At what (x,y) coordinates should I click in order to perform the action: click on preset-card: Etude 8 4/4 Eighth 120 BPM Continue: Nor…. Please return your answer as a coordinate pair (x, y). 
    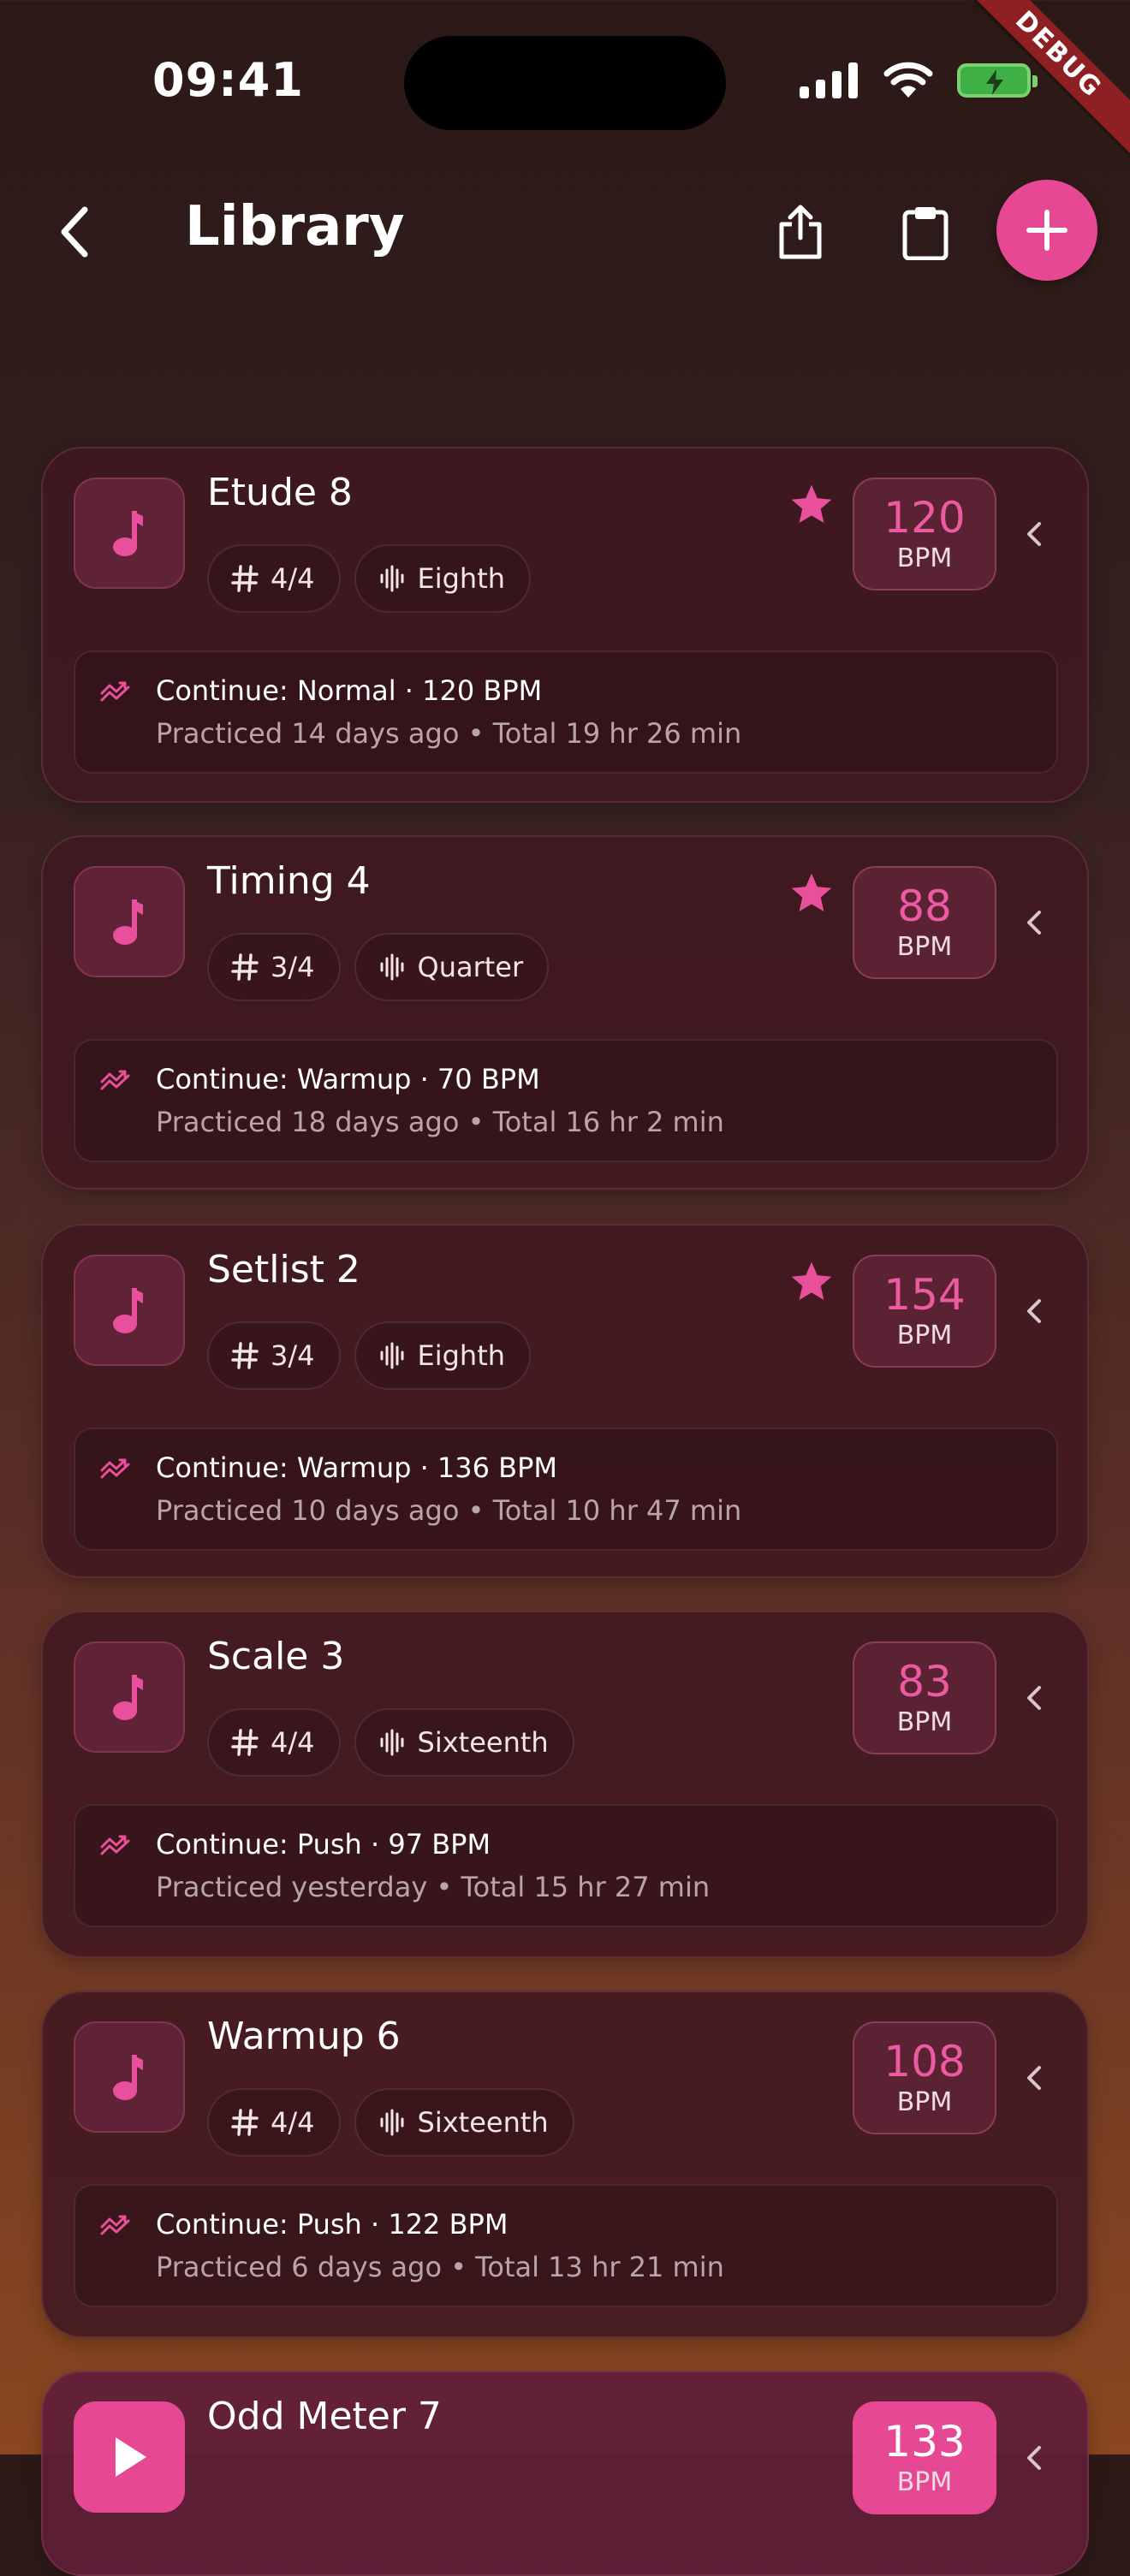
    Looking at the image, I should click on (565, 625).